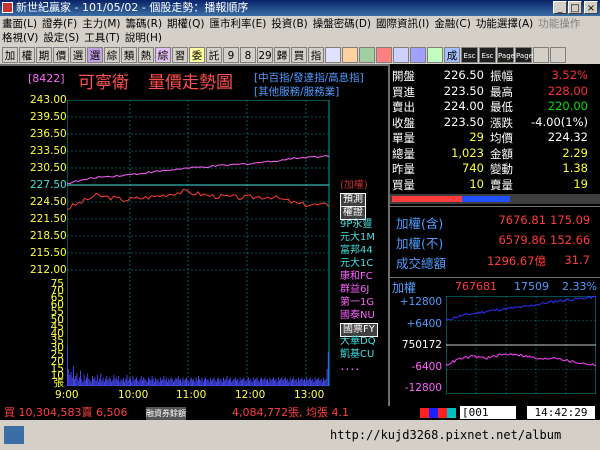 The height and width of the screenshot is (450, 600). What do you see at coordinates (197, 55) in the screenshot?
I see `toolbar-button: 委` at bounding box center [197, 55].